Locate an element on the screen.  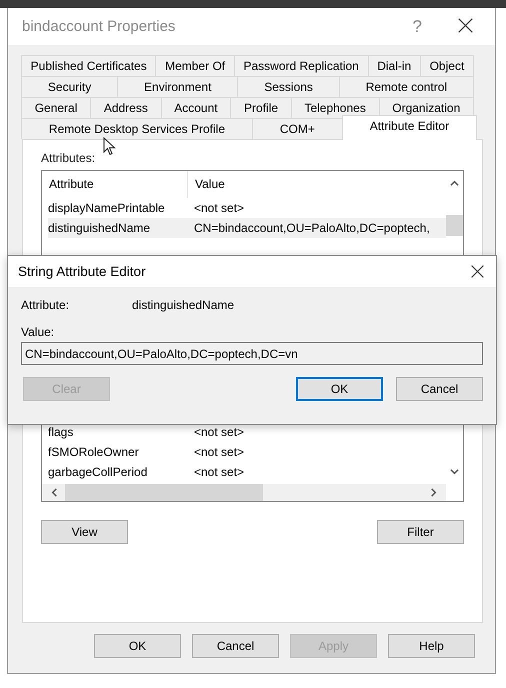
value-label: Value: is located at coordinates (38, 332).